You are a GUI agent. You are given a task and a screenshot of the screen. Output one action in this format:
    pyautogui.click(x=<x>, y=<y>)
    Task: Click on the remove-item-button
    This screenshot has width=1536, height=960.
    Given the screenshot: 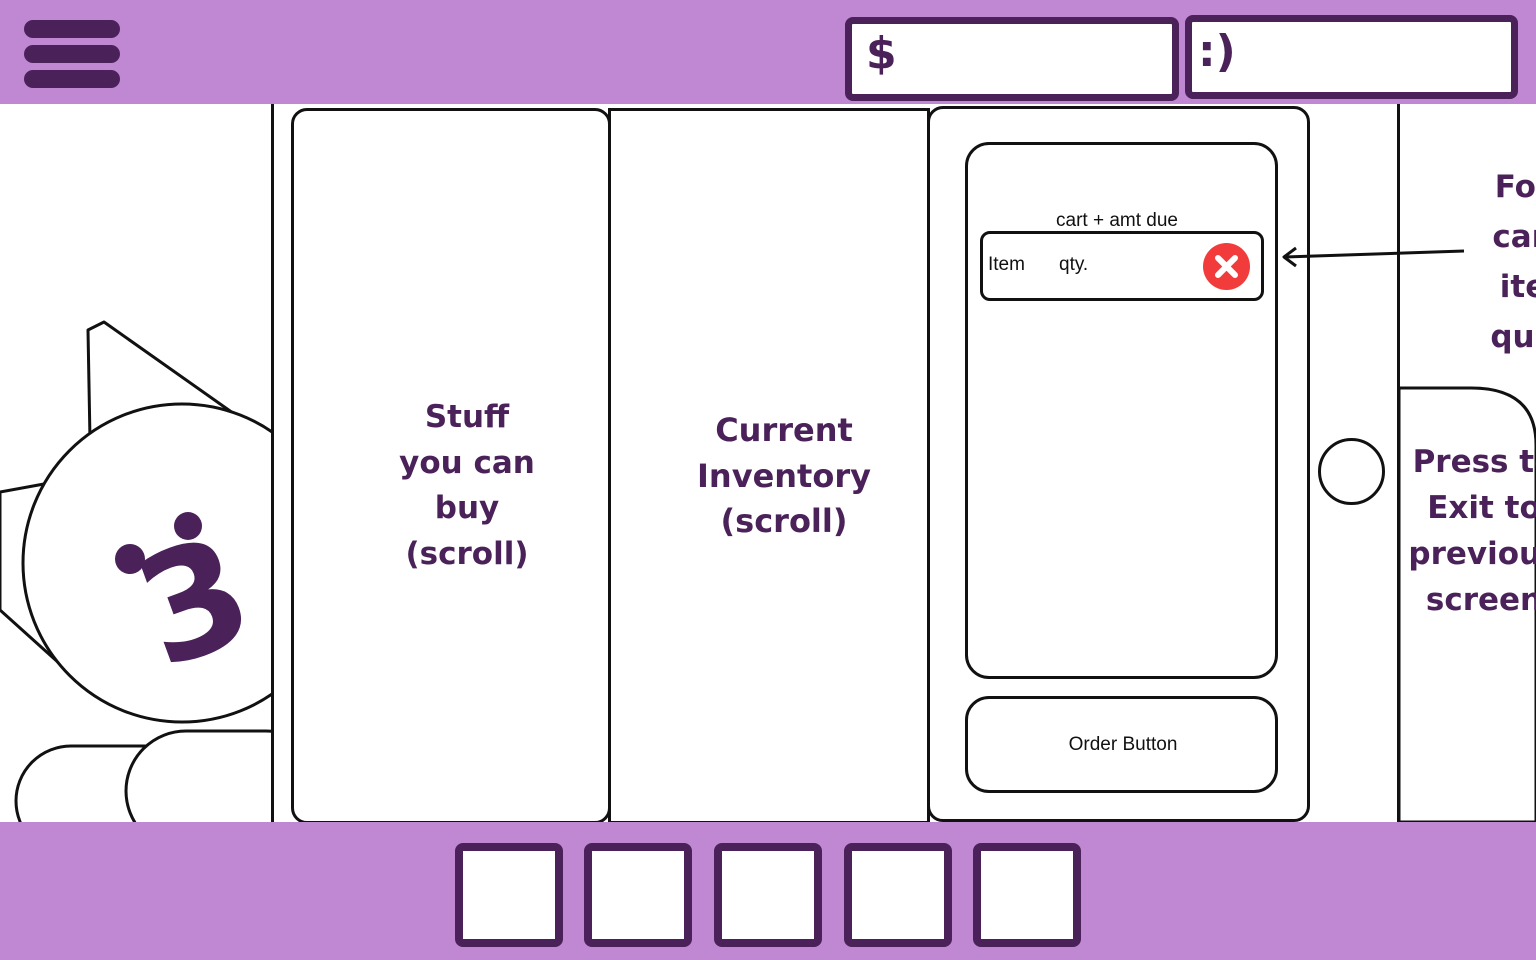 What is the action you would take?
    pyautogui.click(x=1226, y=266)
    